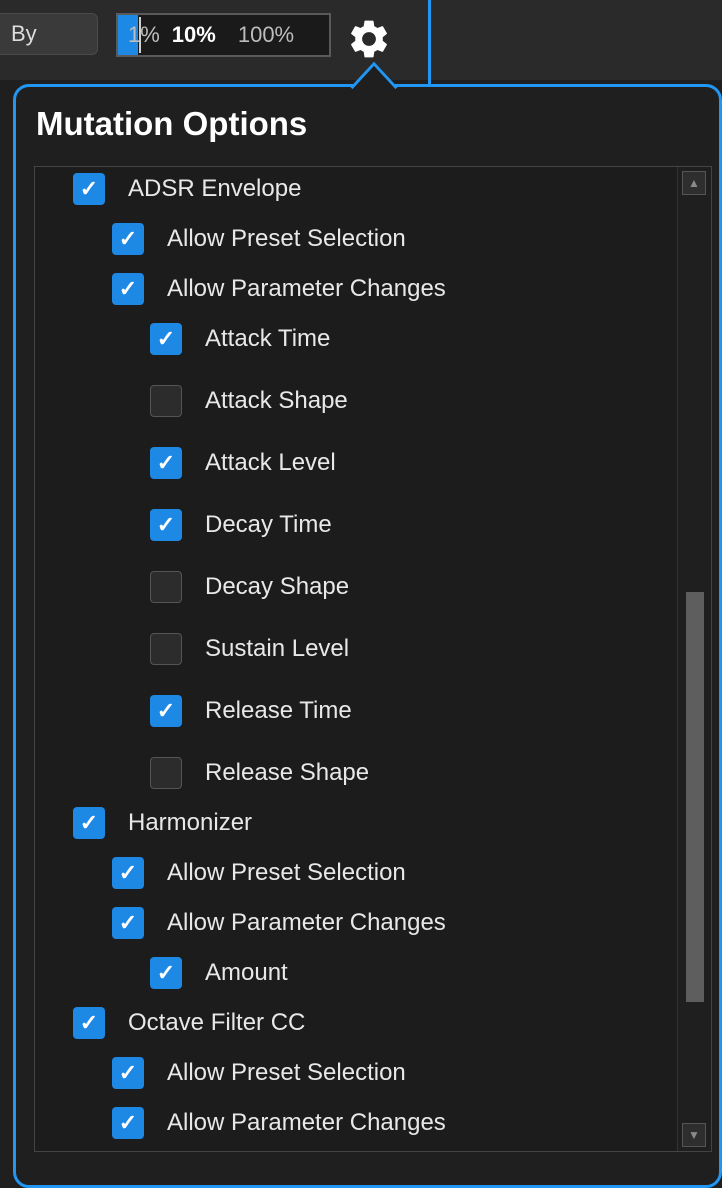  Describe the element at coordinates (246, 972) in the screenshot. I see `option-label: Amount` at that location.